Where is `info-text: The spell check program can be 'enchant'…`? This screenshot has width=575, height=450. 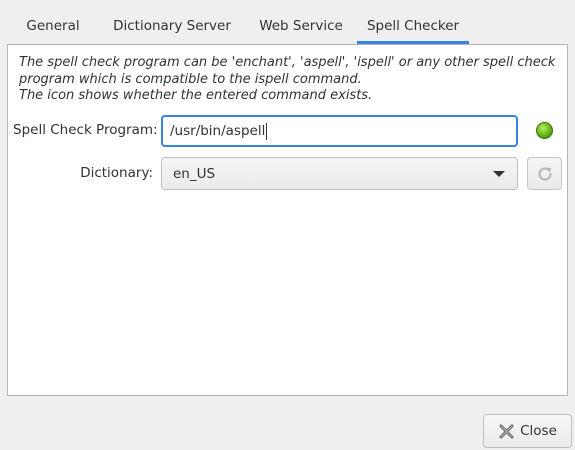
info-text: The spell check program can be 'enchant'… is located at coordinates (291, 80).